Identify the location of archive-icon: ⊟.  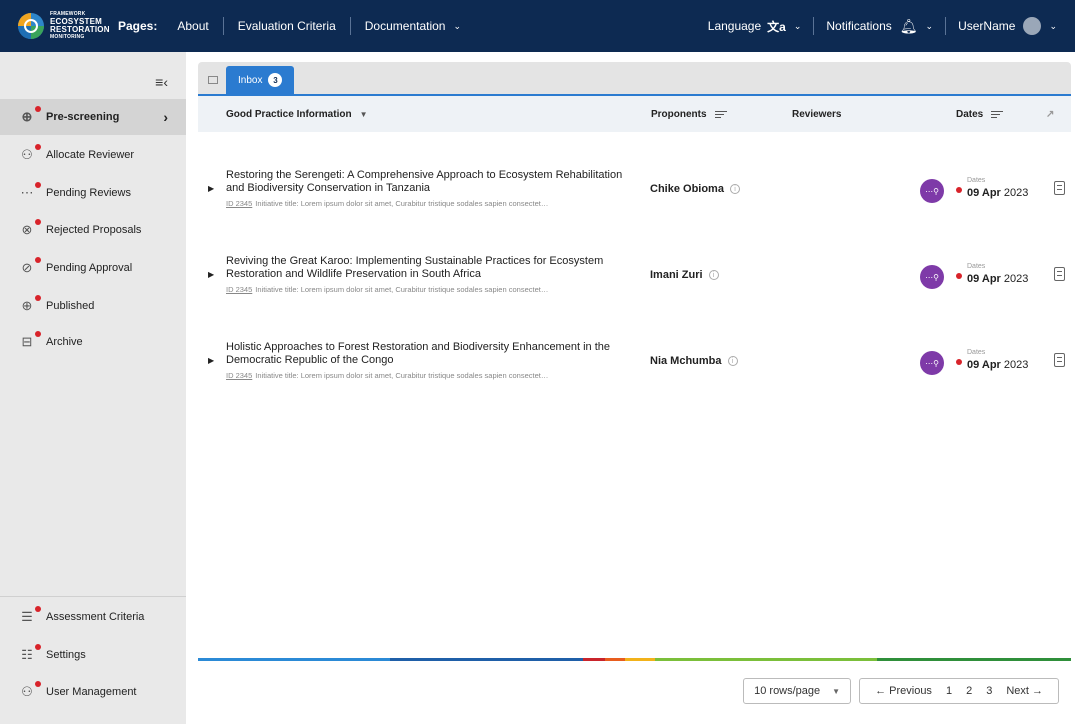
(29, 341).